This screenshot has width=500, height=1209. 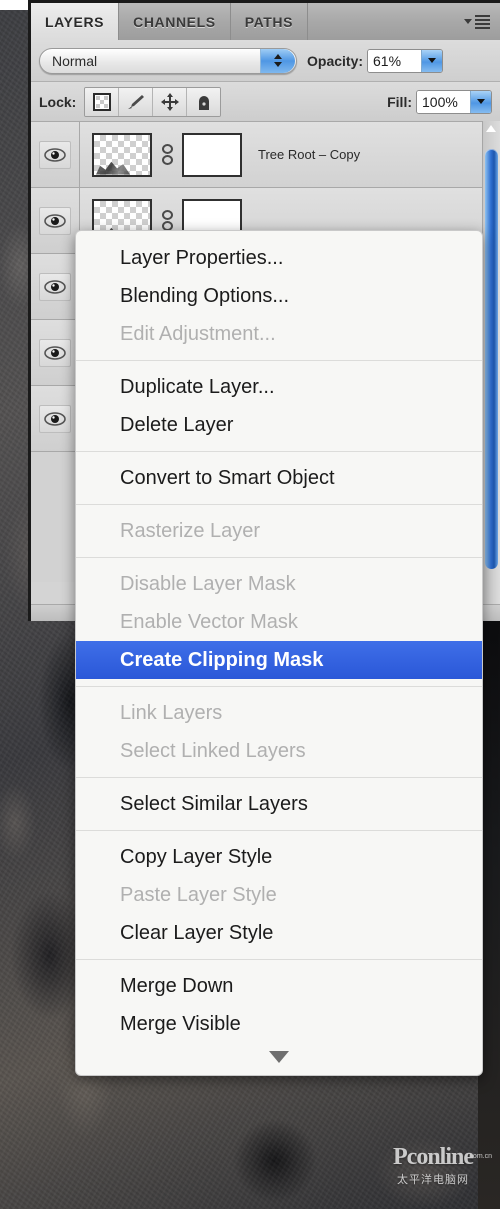 What do you see at coordinates (198, 894) in the screenshot?
I see `menu-item-label: Paste Layer Style` at bounding box center [198, 894].